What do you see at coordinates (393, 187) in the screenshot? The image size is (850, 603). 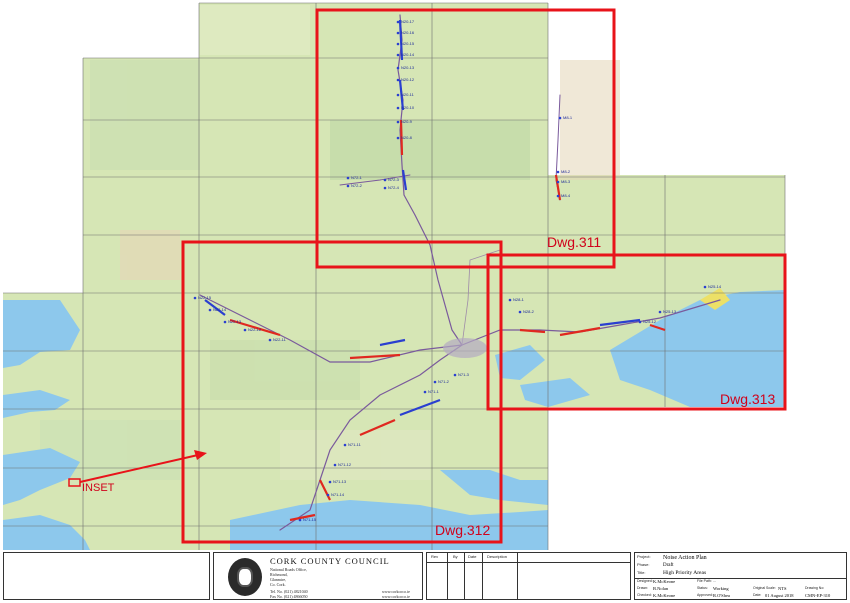 I see `location-tag: N72-4` at bounding box center [393, 187].